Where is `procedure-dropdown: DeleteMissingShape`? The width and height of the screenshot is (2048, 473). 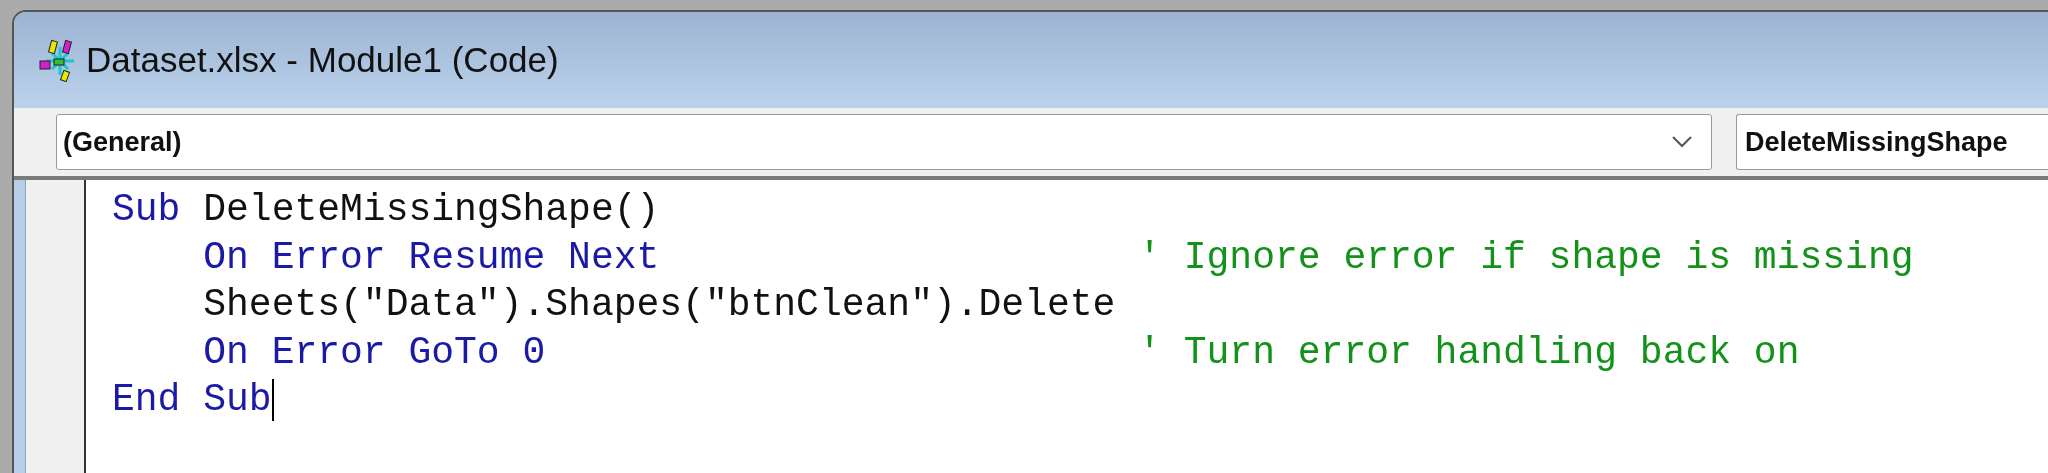
procedure-dropdown: DeleteMissingShape is located at coordinates (1892, 142).